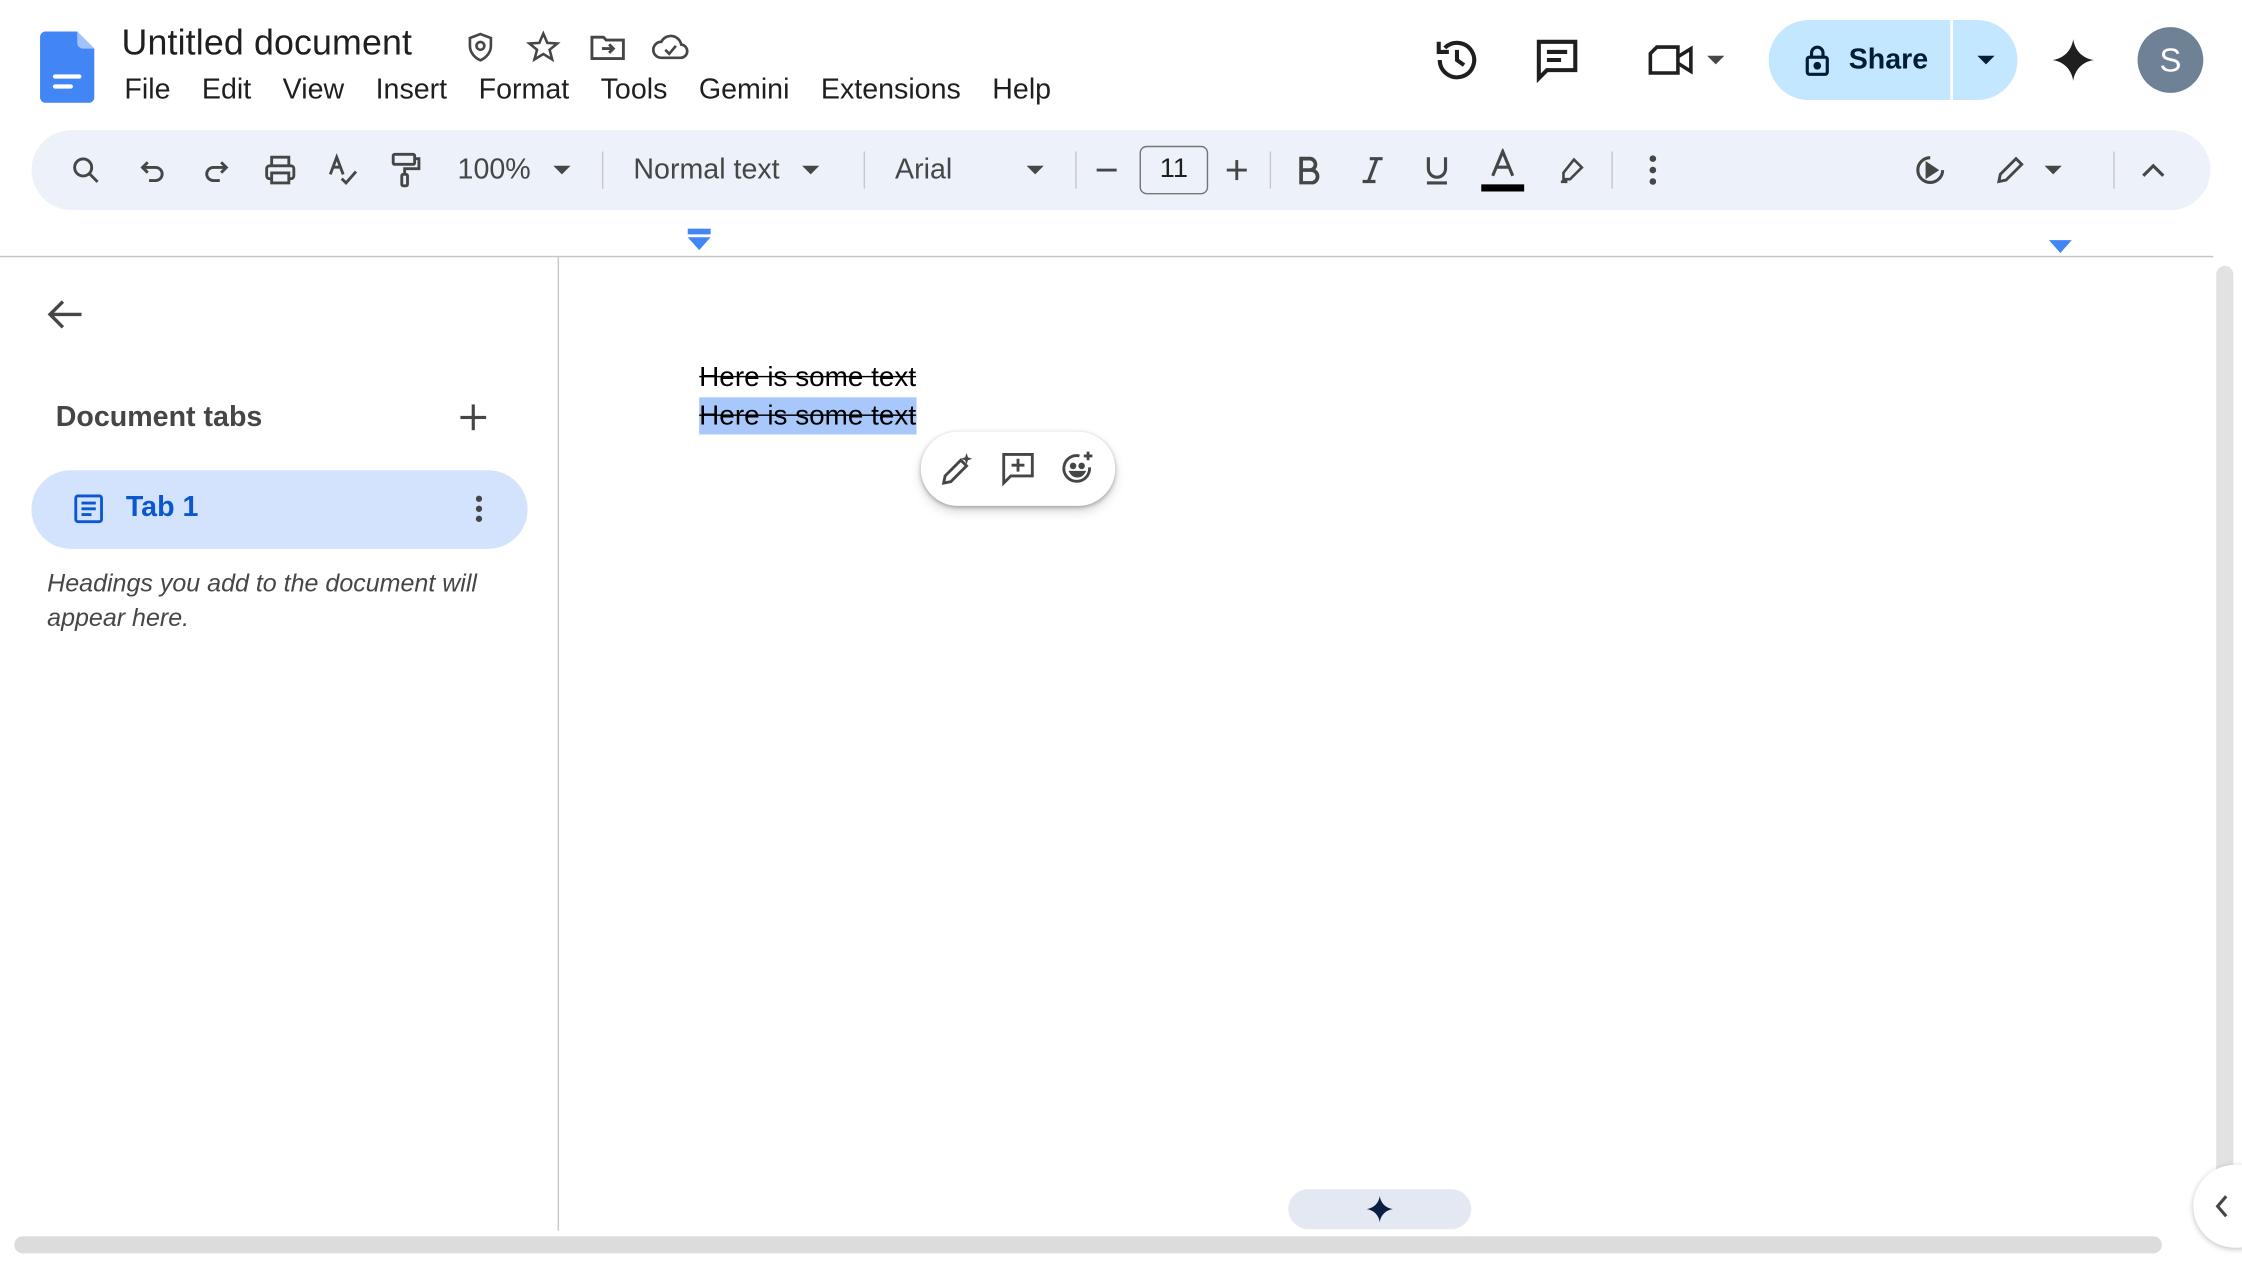  What do you see at coordinates (607, 47) in the screenshot?
I see `move-folder-icon` at bounding box center [607, 47].